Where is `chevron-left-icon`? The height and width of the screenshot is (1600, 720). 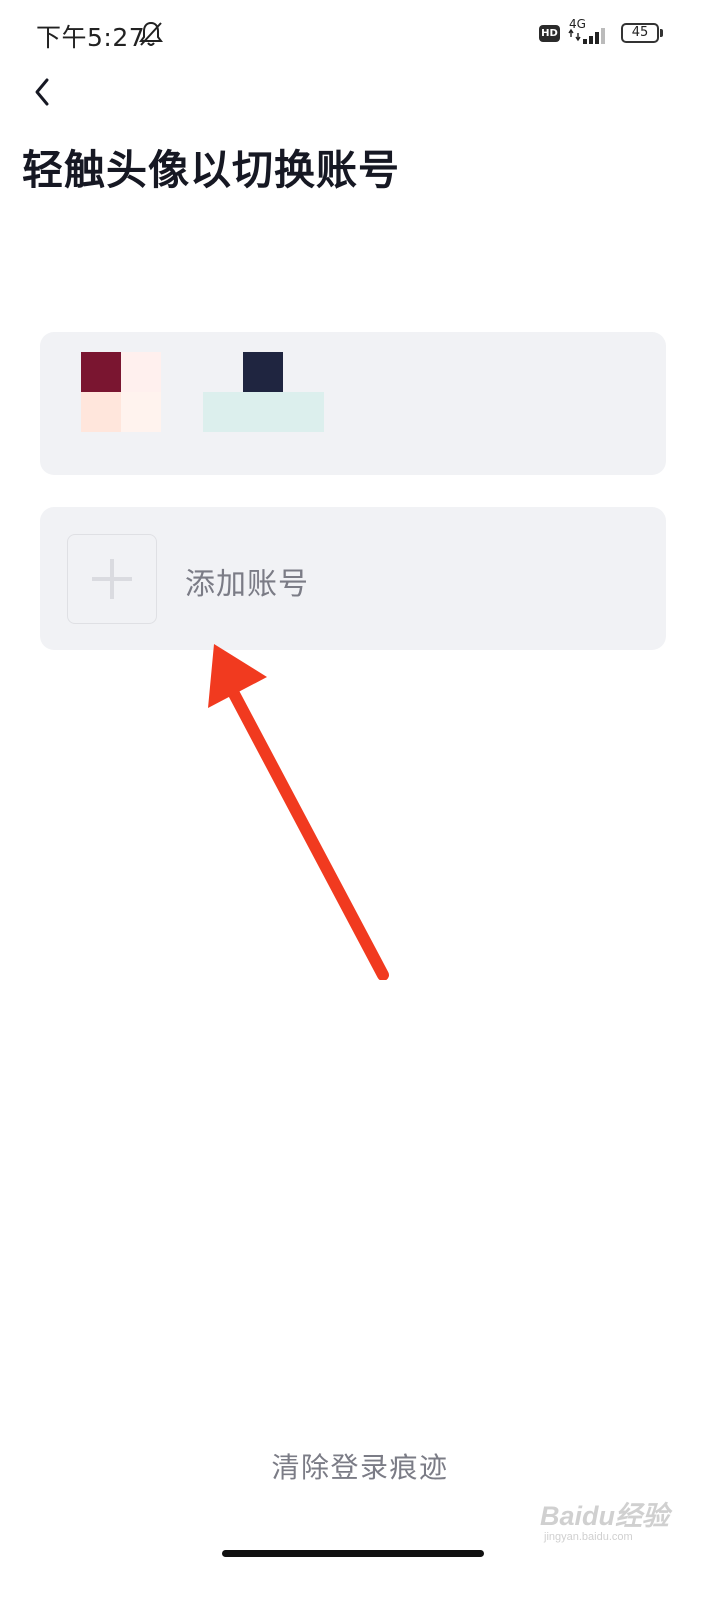
chevron-left-icon is located at coordinates (42, 92).